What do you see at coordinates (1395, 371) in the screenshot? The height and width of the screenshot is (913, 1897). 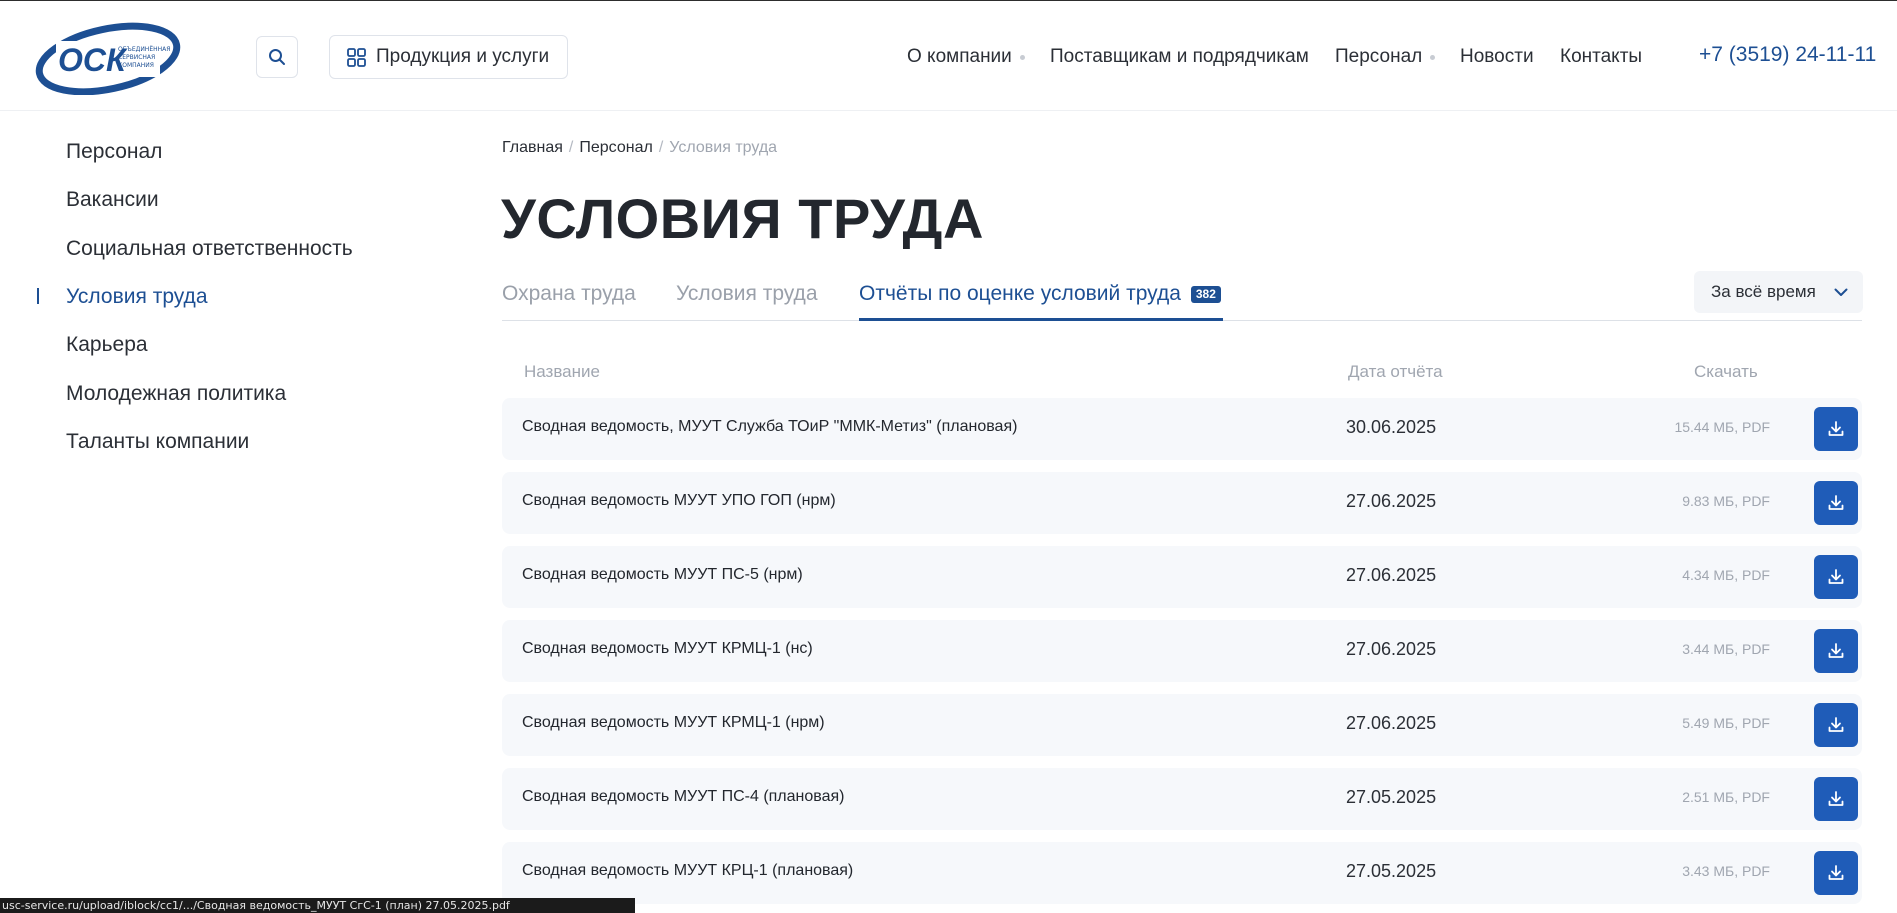 I see `column-header-date: Дата отчёта` at bounding box center [1395, 371].